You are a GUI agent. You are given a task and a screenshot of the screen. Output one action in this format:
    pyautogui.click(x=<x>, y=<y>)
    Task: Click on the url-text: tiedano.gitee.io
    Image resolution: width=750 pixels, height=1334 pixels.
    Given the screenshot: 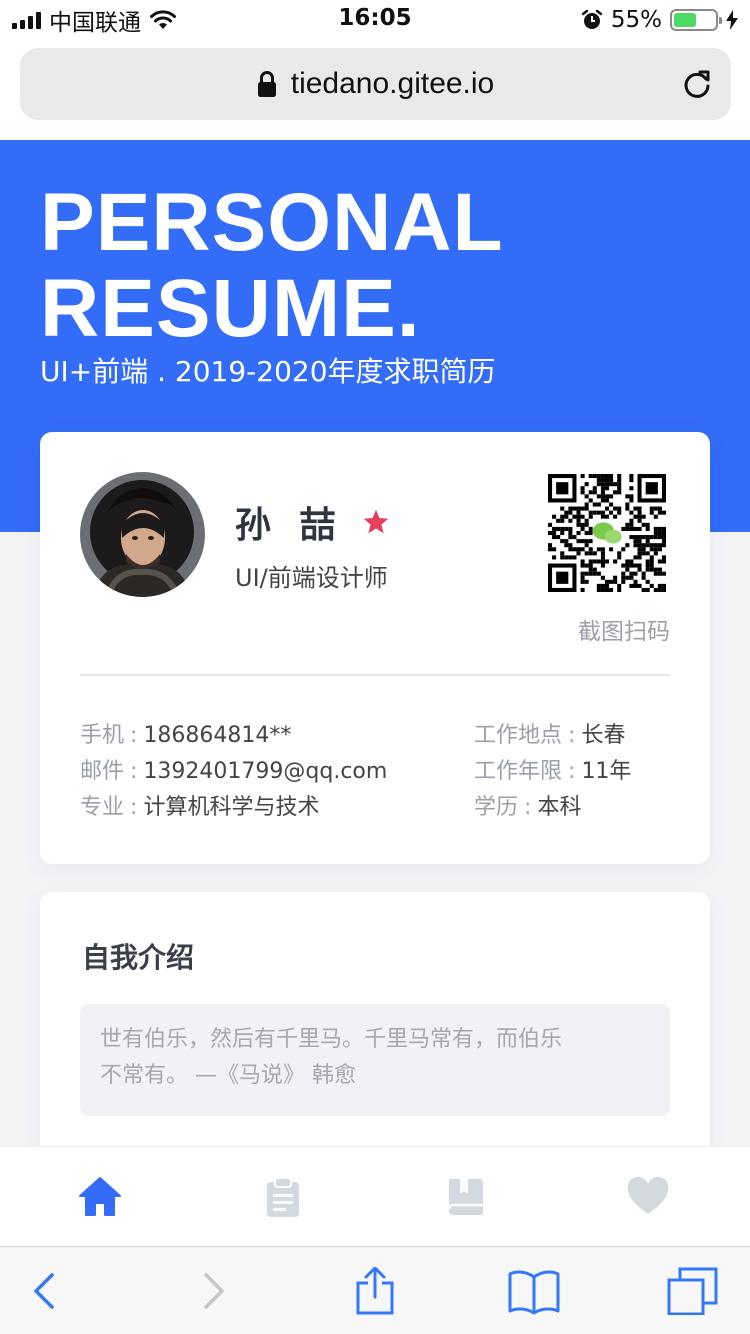 What is the action you would take?
    pyautogui.click(x=393, y=84)
    